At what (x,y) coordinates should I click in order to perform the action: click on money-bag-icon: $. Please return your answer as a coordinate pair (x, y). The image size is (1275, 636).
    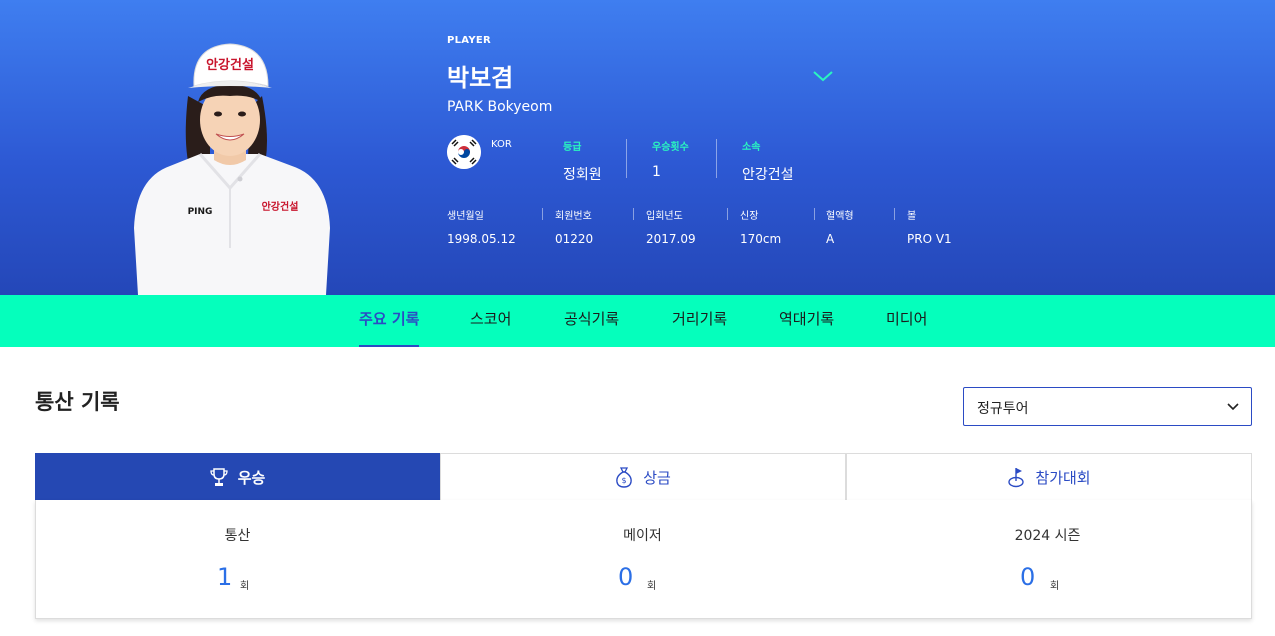
    Looking at the image, I should click on (624, 477).